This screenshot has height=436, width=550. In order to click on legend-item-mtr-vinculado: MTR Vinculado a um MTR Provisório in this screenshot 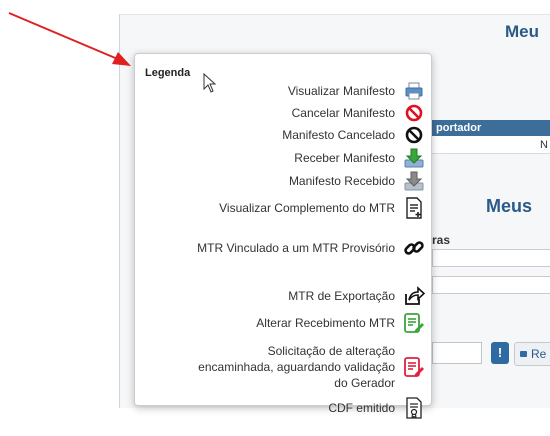, I will do `click(300, 248)`.